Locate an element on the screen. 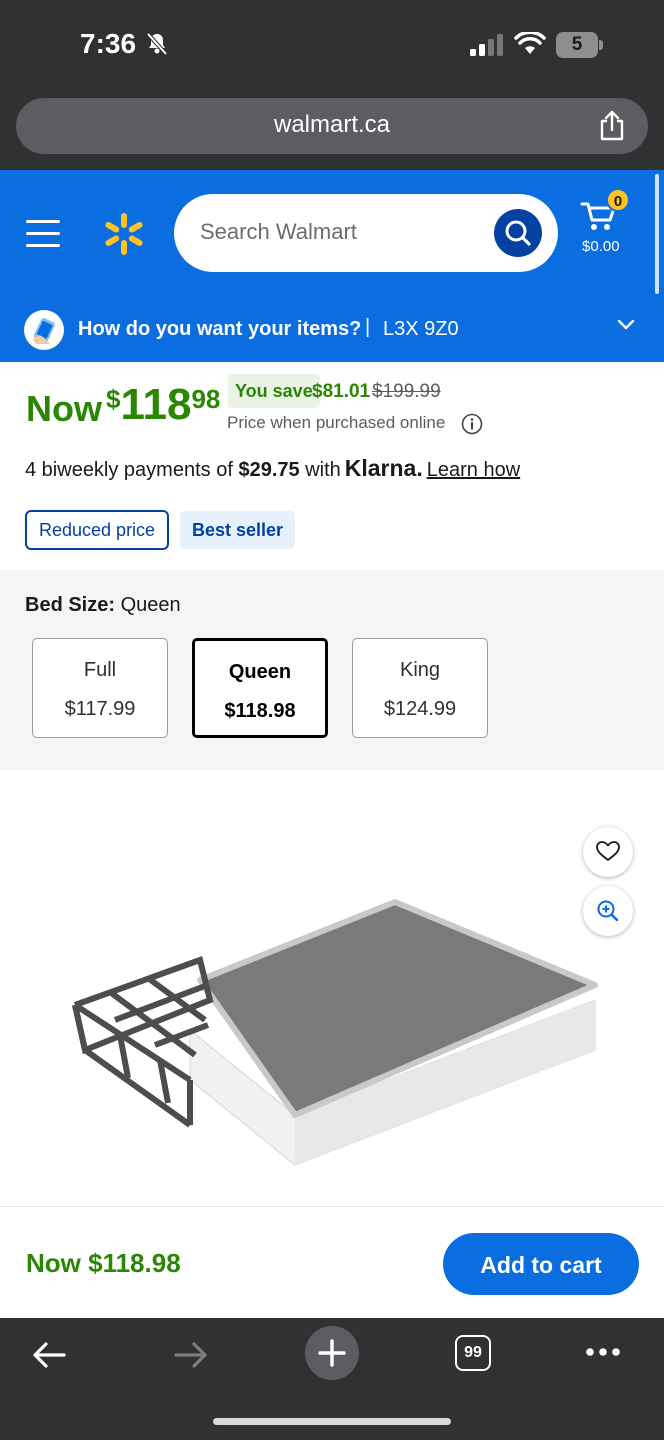 The height and width of the screenshot is (1440, 664). was-price: $199.99 is located at coordinates (406, 391).